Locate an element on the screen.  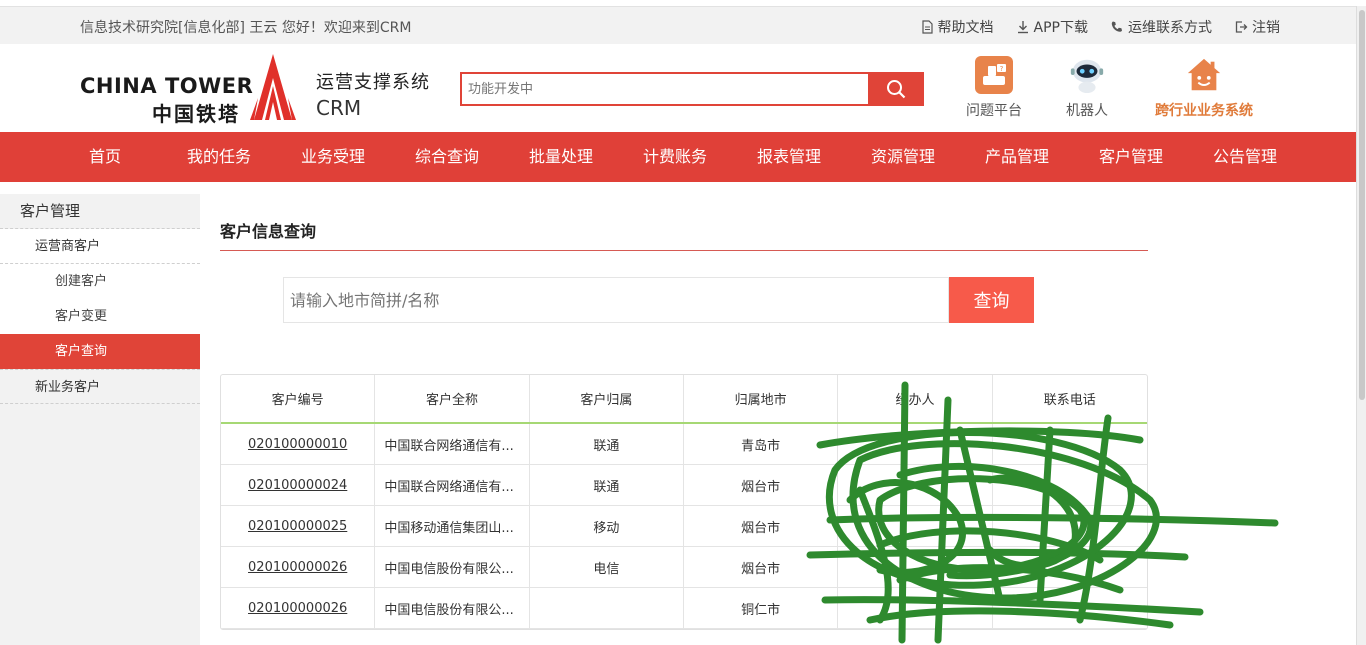
cross-industry-link: 跨行业业务系统 is located at coordinates (1204, 88).